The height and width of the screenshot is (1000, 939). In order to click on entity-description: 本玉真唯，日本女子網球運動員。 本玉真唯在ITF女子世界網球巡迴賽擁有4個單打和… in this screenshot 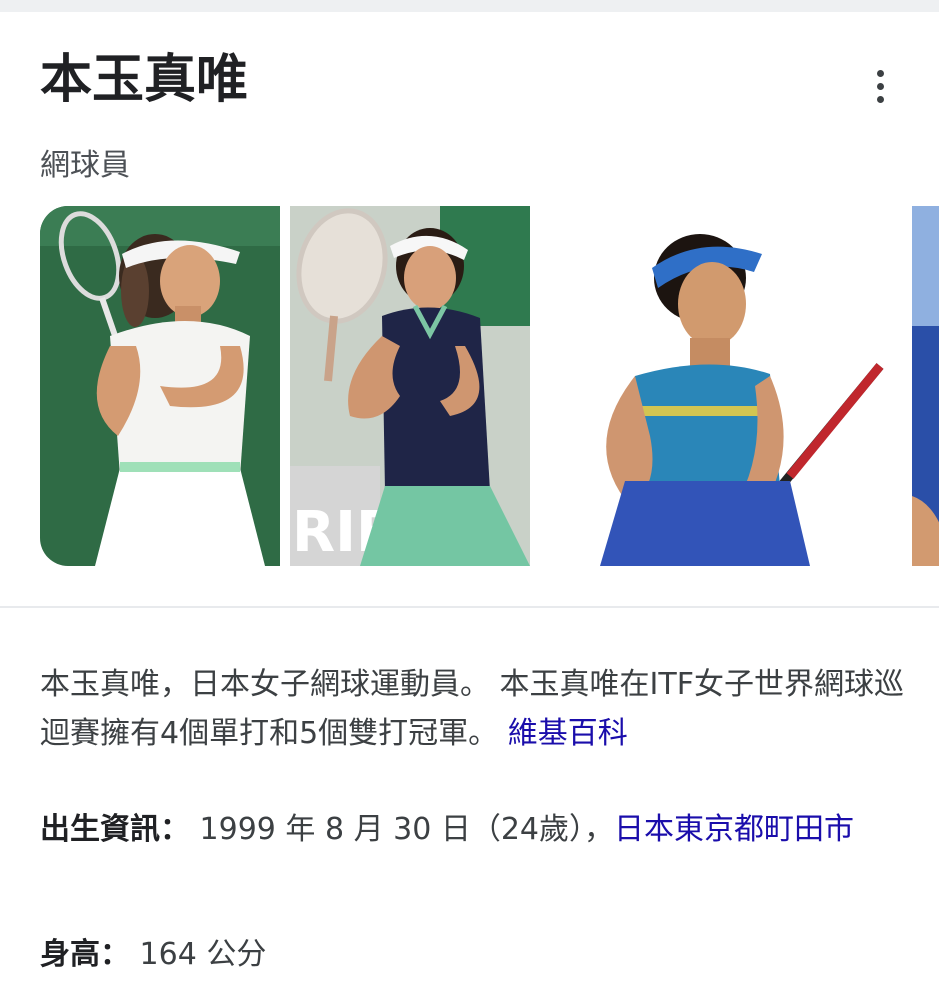, I will do `click(475, 709)`.